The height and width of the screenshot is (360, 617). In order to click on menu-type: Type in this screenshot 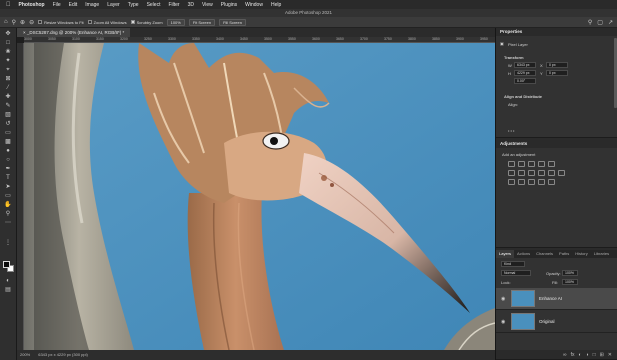, I will do `click(133, 5)`.